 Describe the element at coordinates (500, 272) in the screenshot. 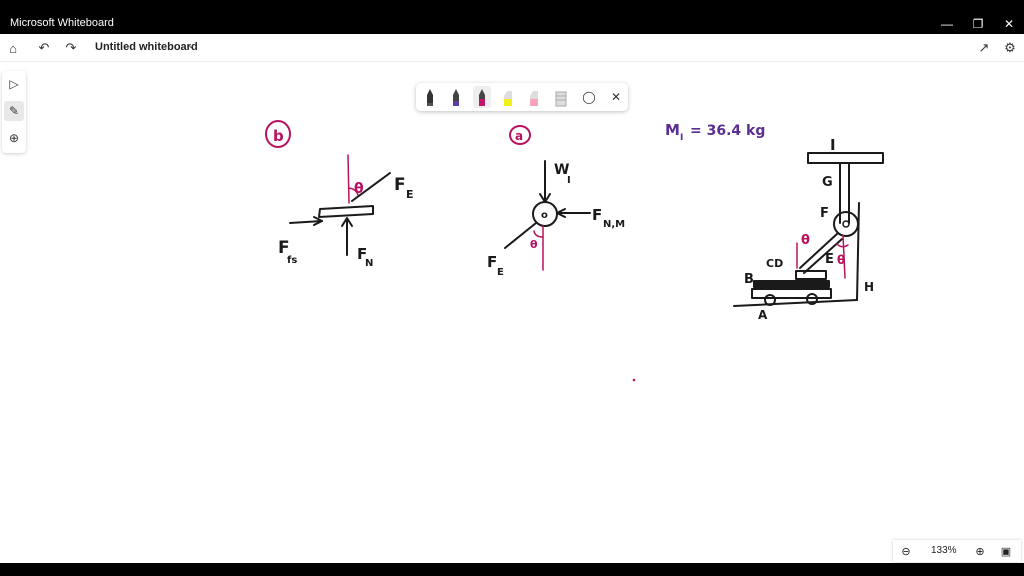

I see `a-fe-sub: E` at that location.